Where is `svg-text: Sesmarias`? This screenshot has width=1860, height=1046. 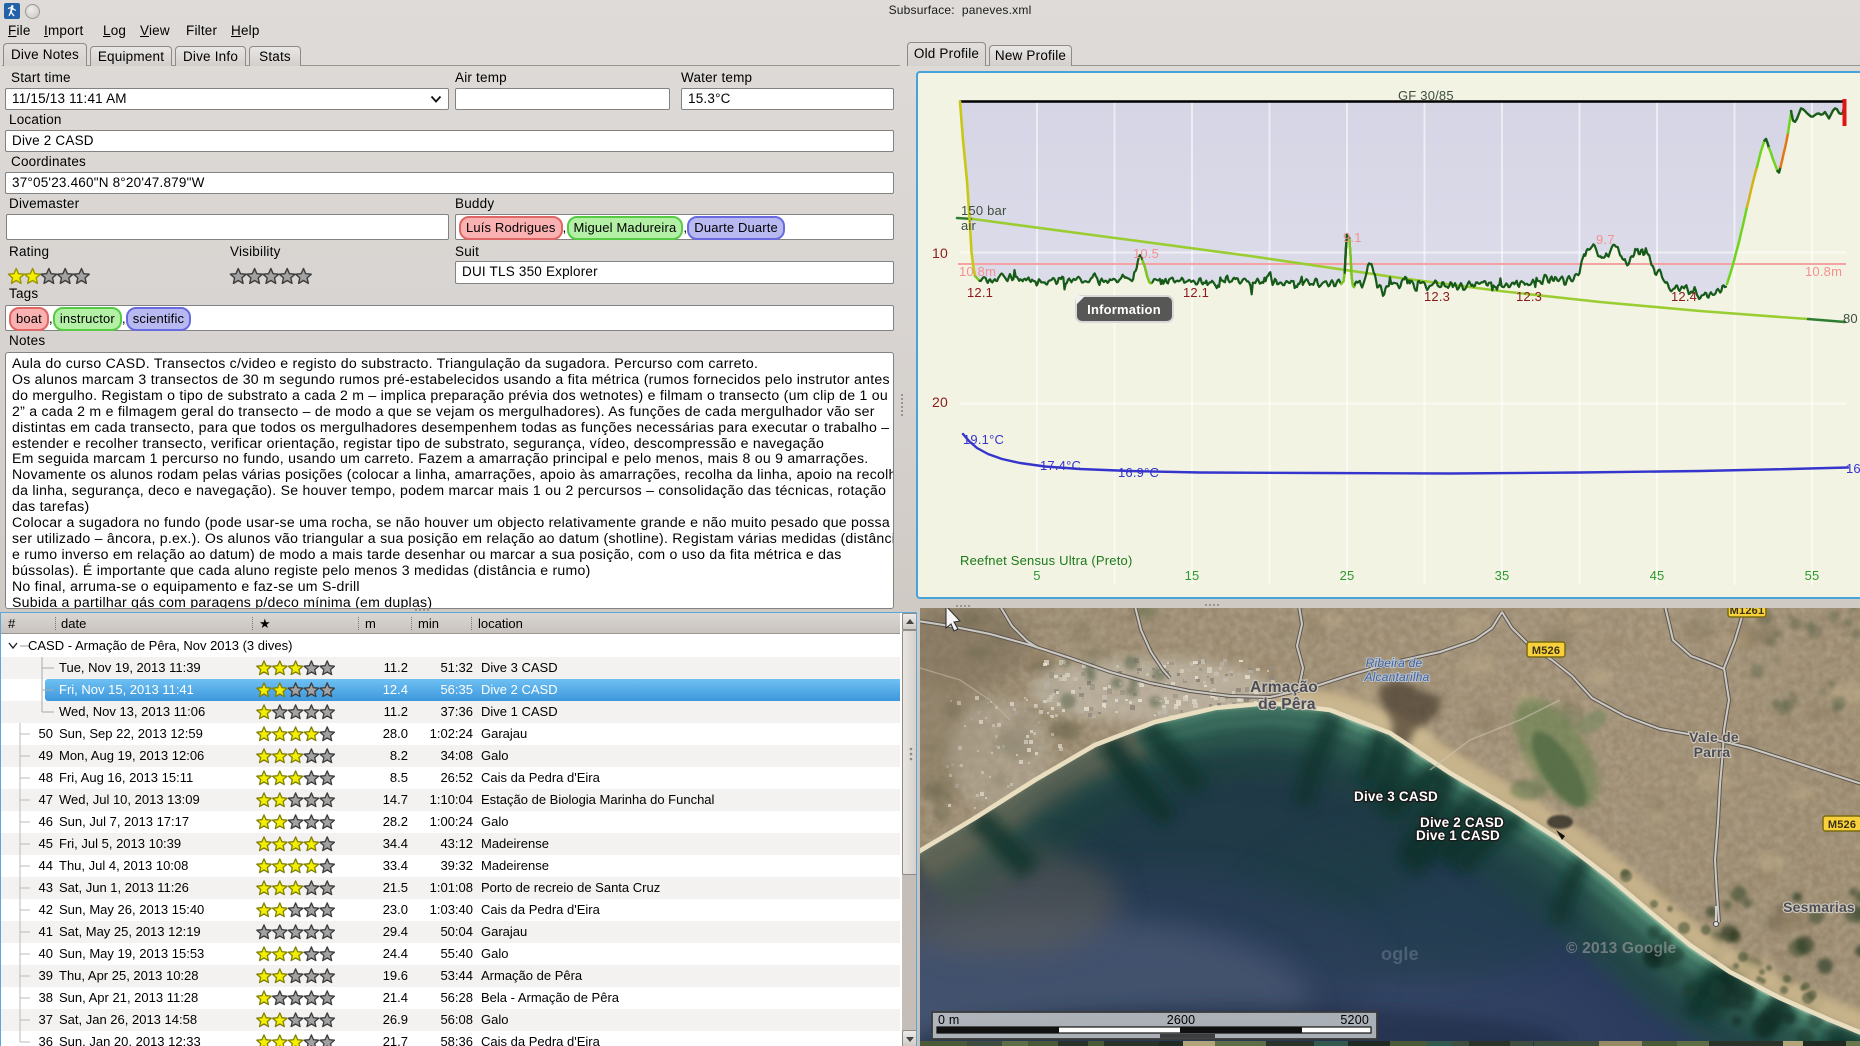
svg-text: Sesmarias is located at coordinates (1819, 907).